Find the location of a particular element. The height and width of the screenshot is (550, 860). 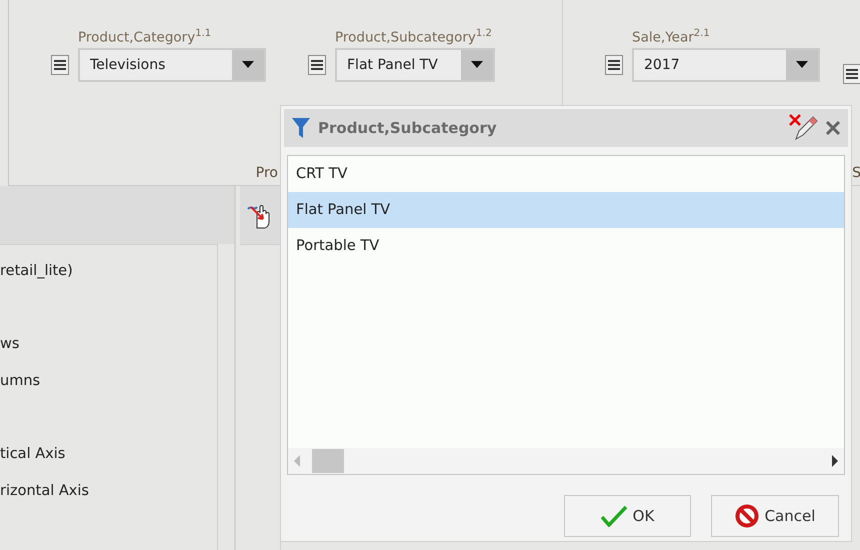

prohibited-icon is located at coordinates (746, 516).